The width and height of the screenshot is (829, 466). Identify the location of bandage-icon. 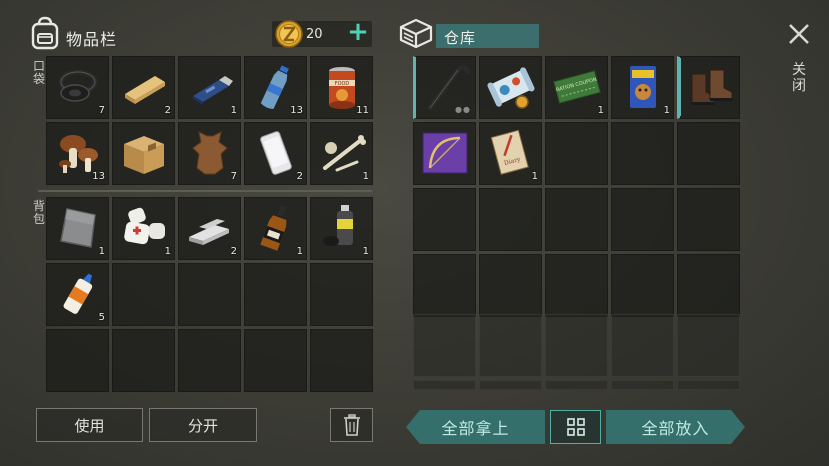
(144, 226).